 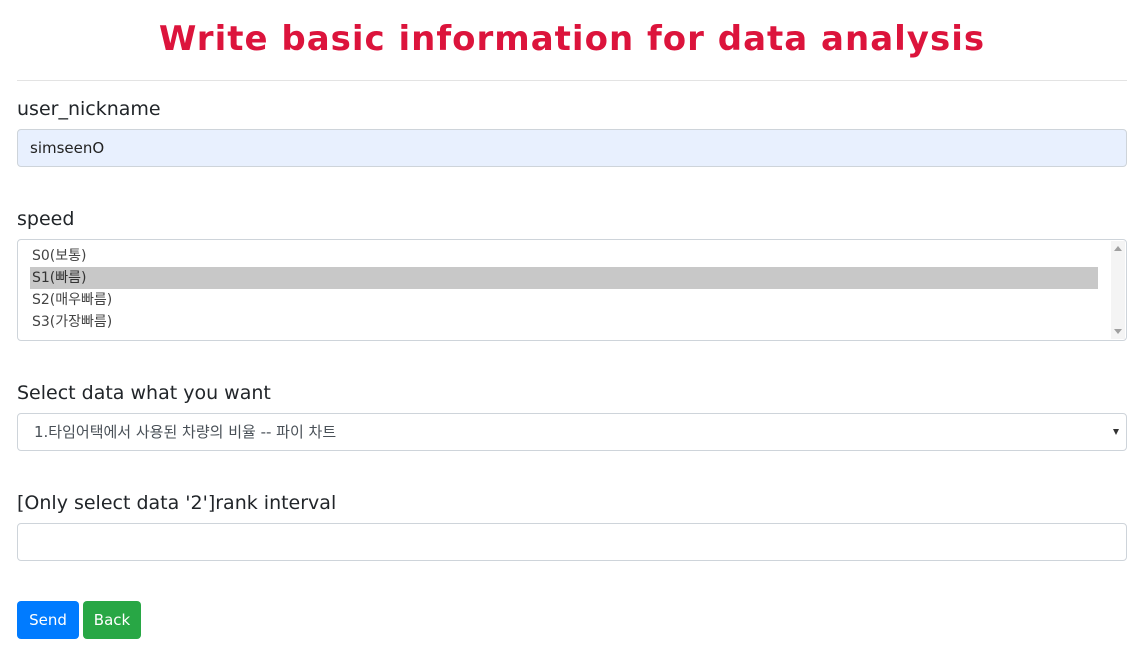 I want to click on nickname-input: simseenO, so click(x=572, y=148).